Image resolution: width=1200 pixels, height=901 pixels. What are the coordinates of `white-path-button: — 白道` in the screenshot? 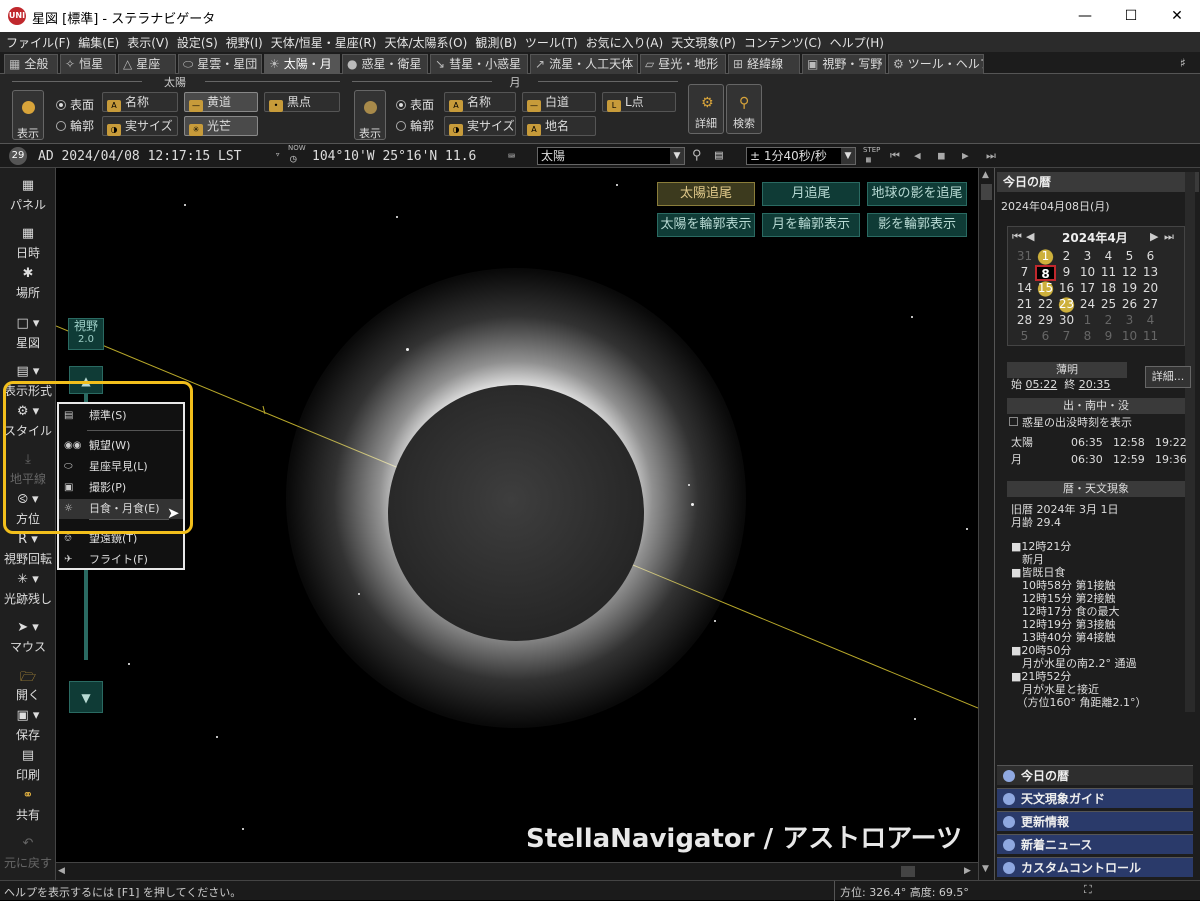 It's located at (559, 102).